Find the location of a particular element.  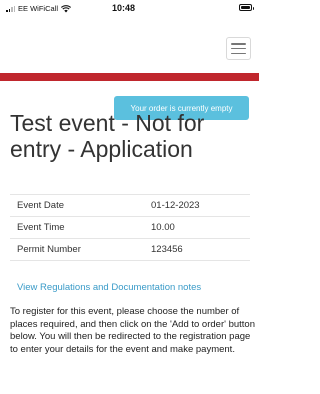

detail-value: 123456 is located at coordinates (186, 249).